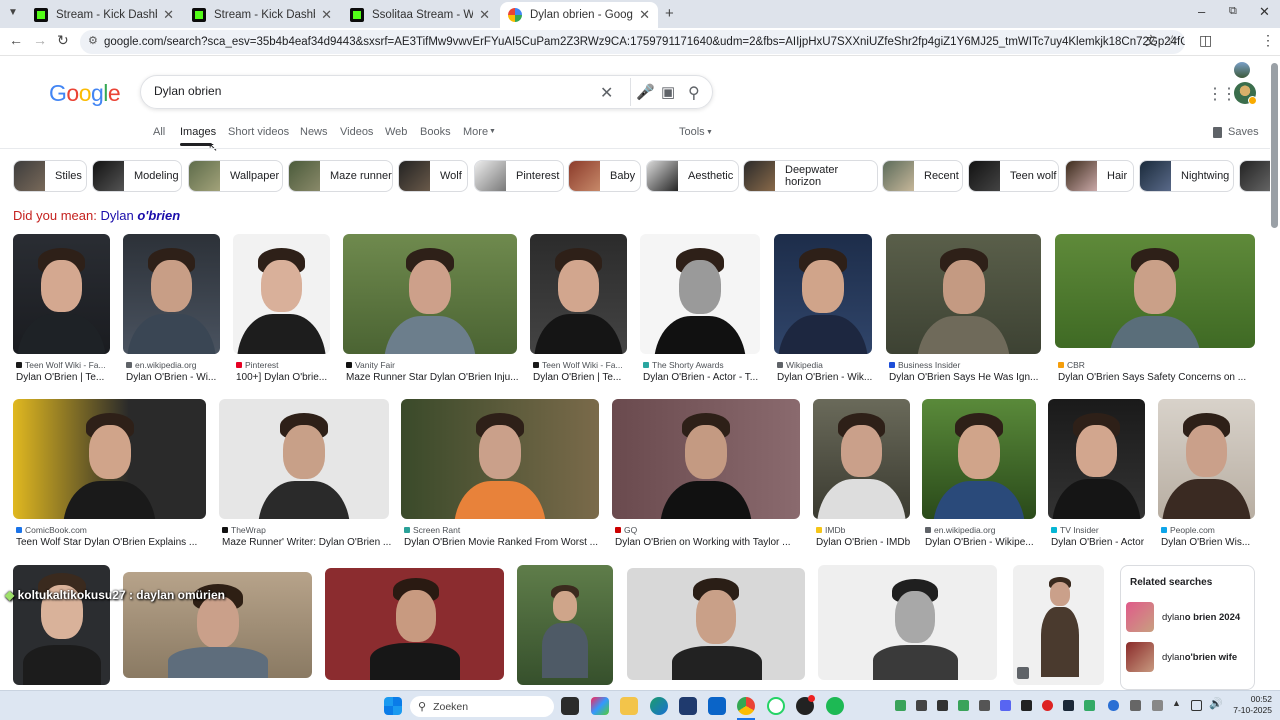 The width and height of the screenshot is (1280, 720). I want to click on result-source: TV Insider, so click(1099, 530).